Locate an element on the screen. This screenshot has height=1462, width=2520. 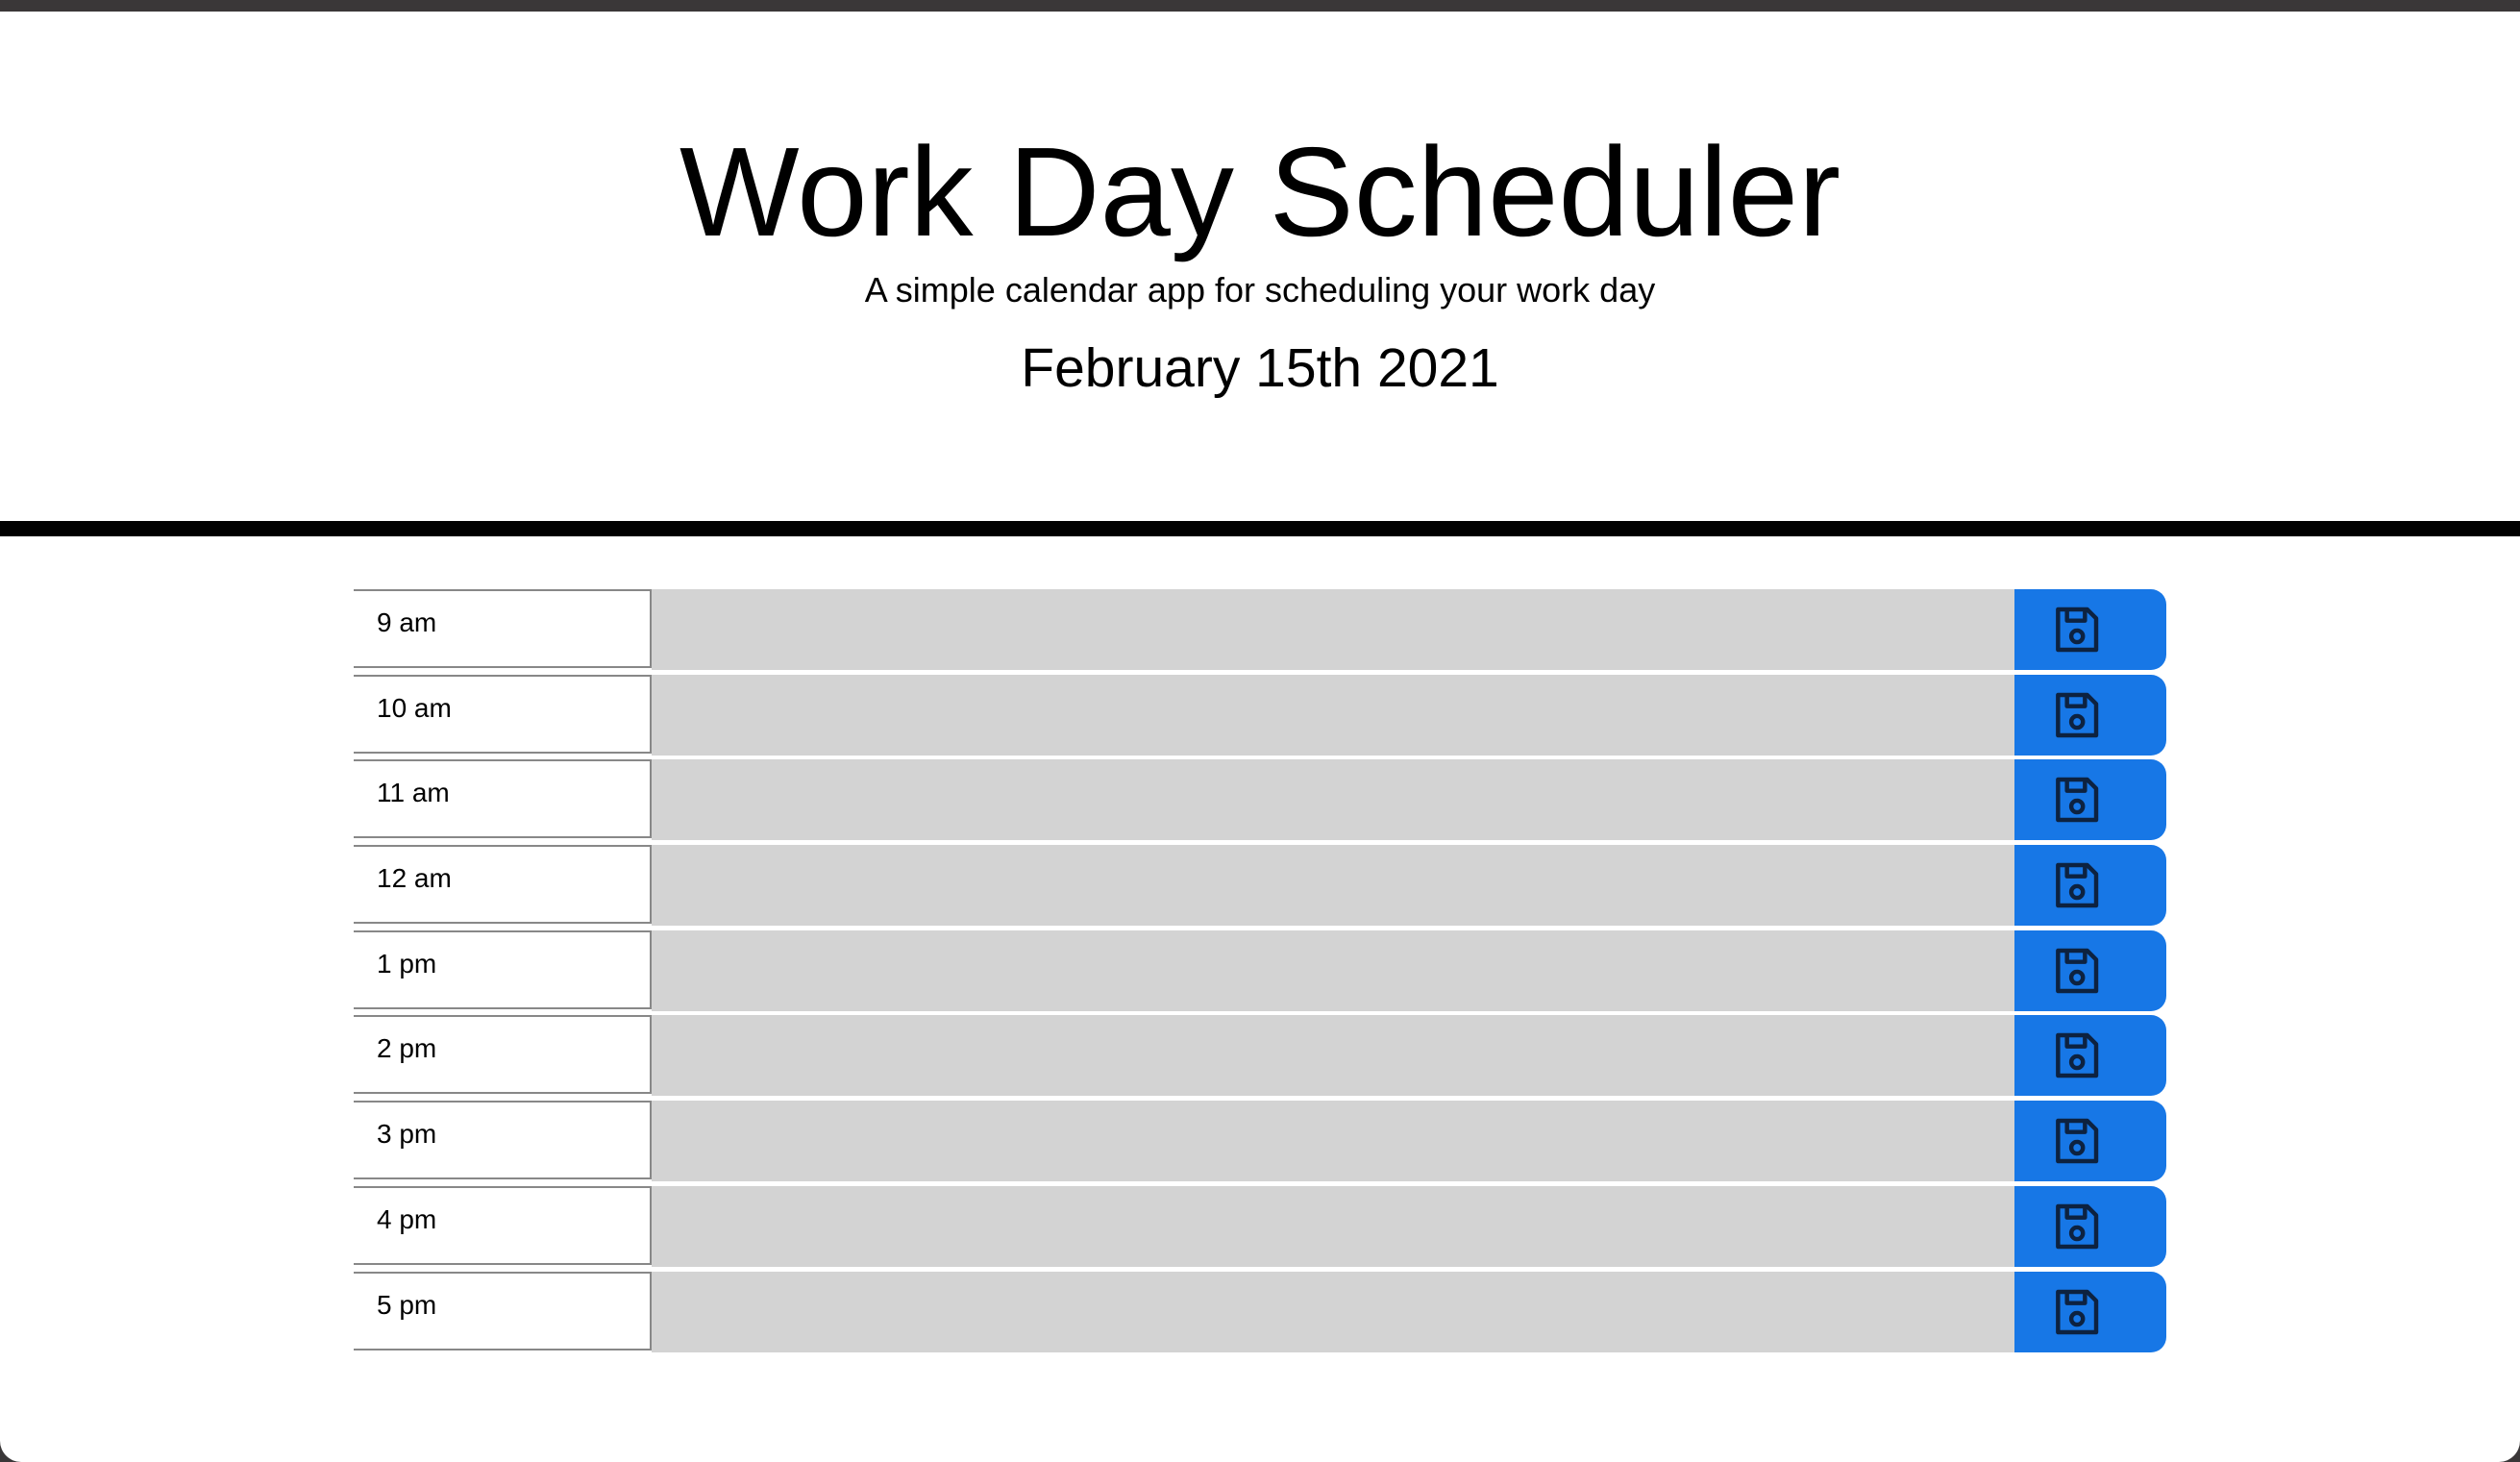
timeblock-row: 4 pm is located at coordinates (1260, 1226).